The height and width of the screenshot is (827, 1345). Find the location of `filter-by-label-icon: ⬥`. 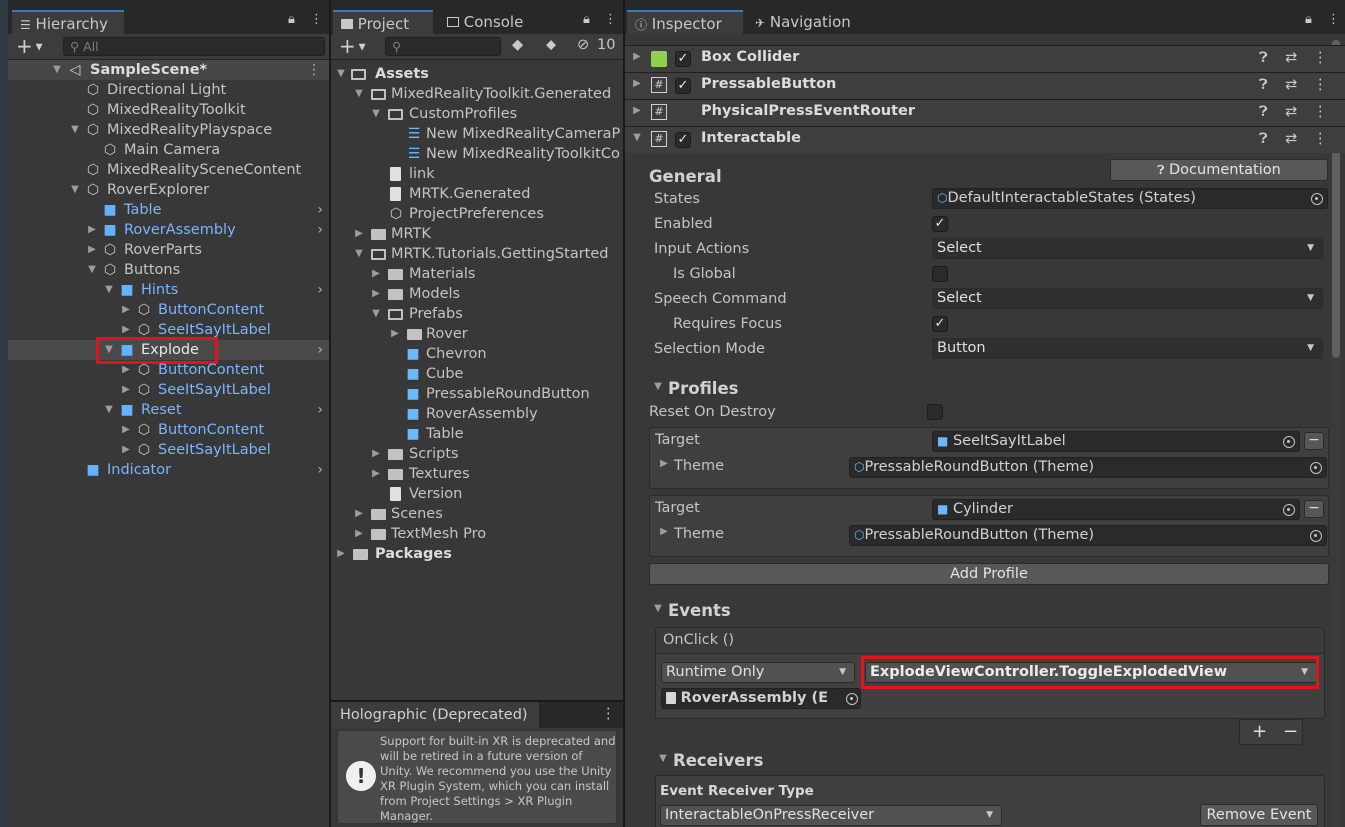

filter-by-label-icon: ⬥ is located at coordinates (551, 45).